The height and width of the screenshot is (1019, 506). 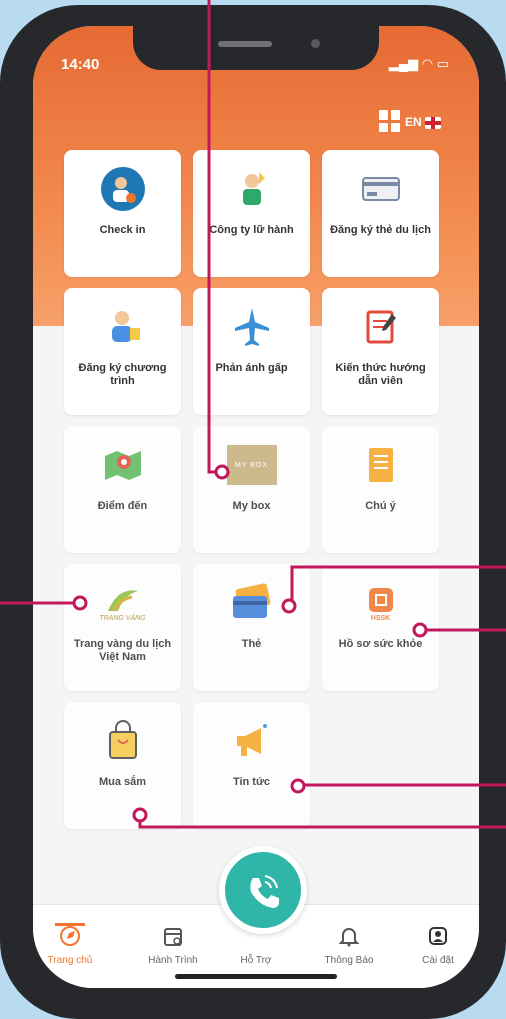 What do you see at coordinates (380, 189) in the screenshot?
I see `travel-card-icon` at bounding box center [380, 189].